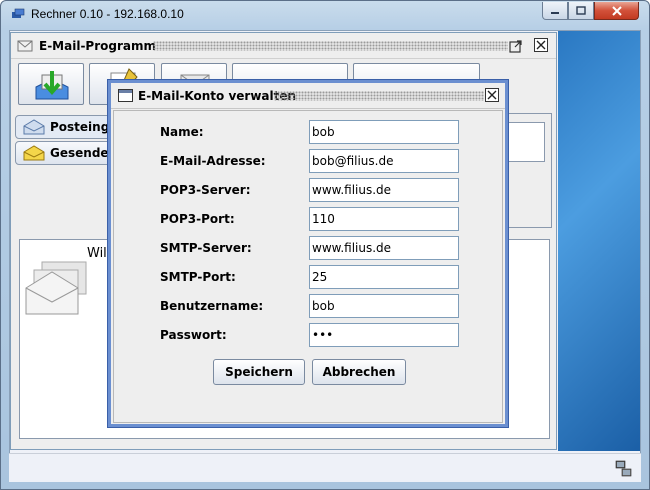  Describe the element at coordinates (34, 127) in the screenshot. I see `inbox-icon` at that location.